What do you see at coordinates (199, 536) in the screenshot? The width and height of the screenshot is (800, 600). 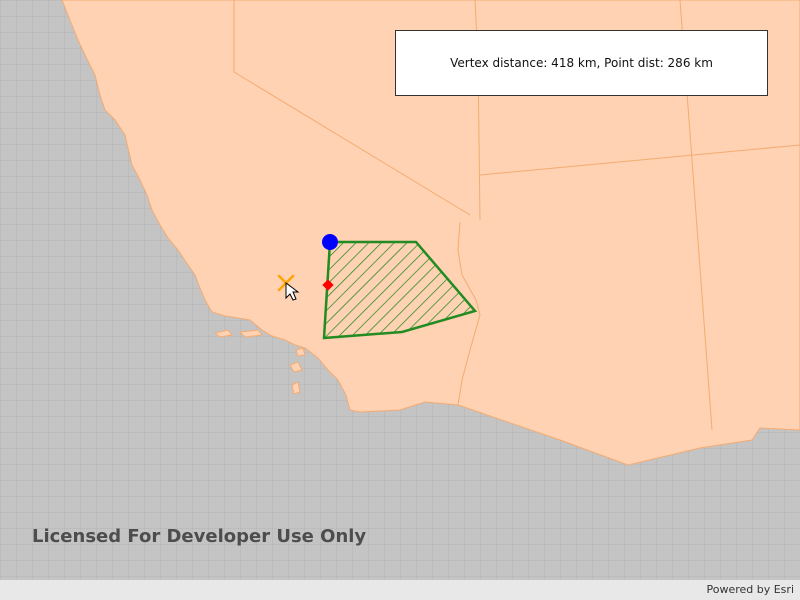 I see `developer-watermark: Licensed For Developer Use Only` at bounding box center [199, 536].